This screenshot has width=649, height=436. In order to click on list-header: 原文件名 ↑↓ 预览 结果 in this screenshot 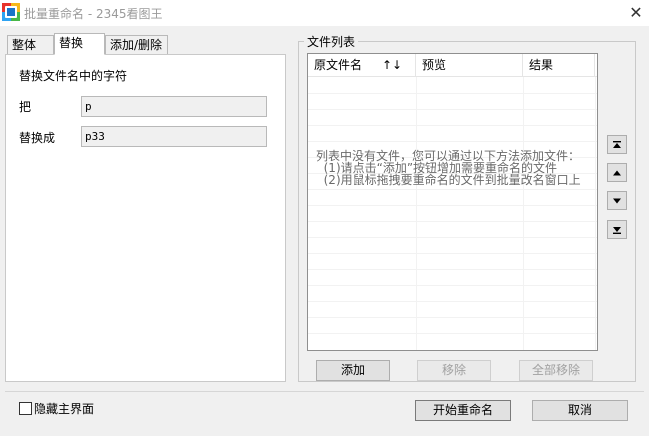, I will do `click(452, 65)`.